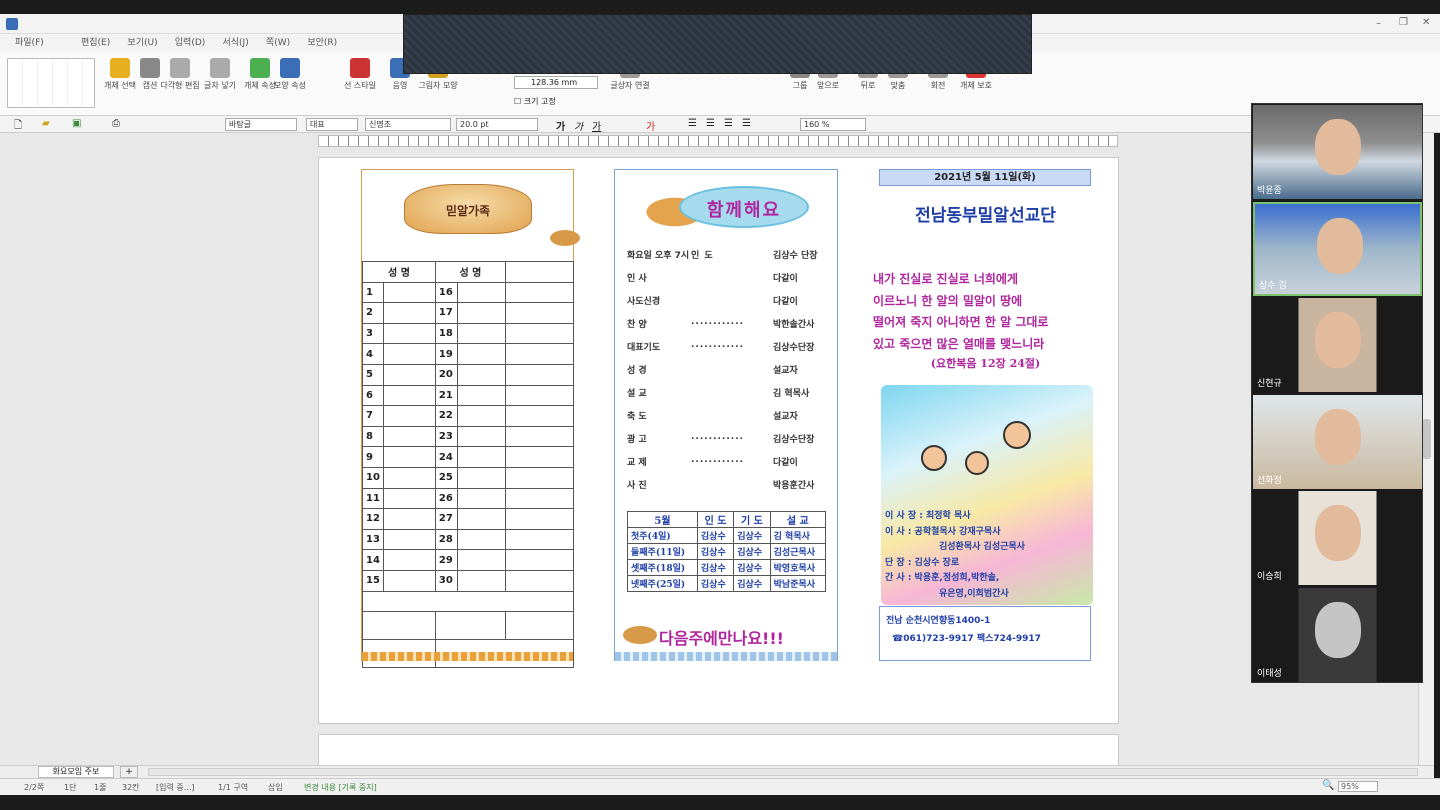 This screenshot has height=810, width=1440. Describe the element at coordinates (560, 125) in the screenshot. I see `bold-icon: 가` at that location.